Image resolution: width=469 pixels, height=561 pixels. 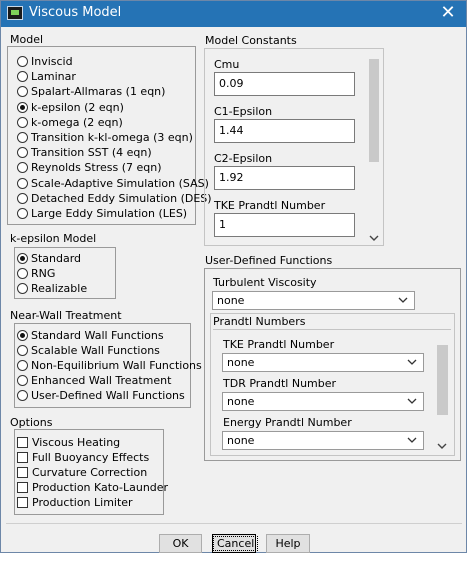 I want to click on option-label: Transition SST (4 eqn), so click(x=91, y=153).